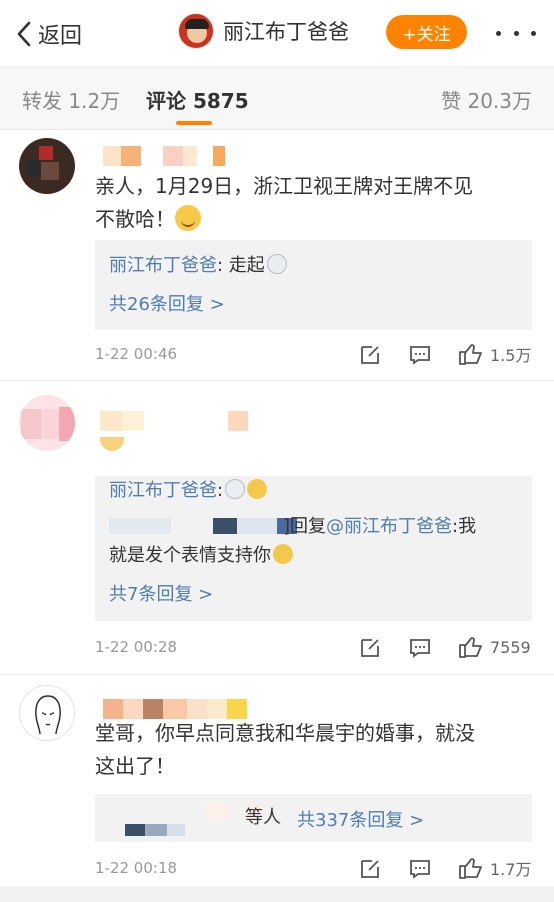 Image resolution: width=554 pixels, height=902 pixels. I want to click on active-tab-indicator, so click(194, 123).